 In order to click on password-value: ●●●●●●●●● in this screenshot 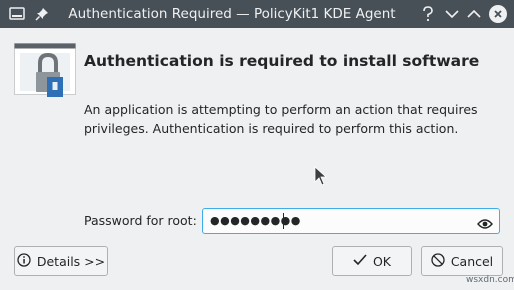, I will do `click(255, 220)`.